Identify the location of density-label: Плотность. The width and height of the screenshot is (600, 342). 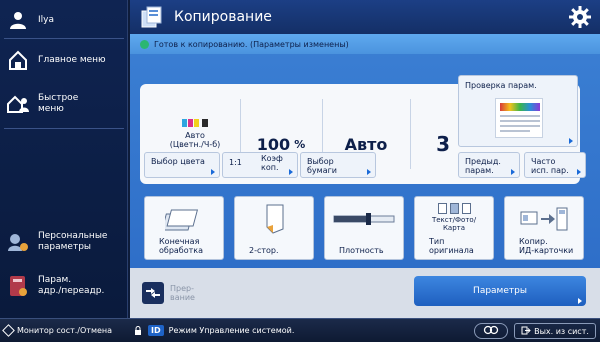
(369, 246).